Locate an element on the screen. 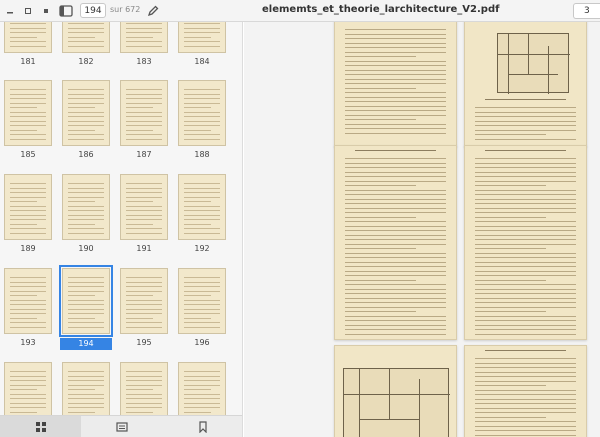 This screenshot has width=600, height=437. page-running-header is located at coordinates (395, 150).